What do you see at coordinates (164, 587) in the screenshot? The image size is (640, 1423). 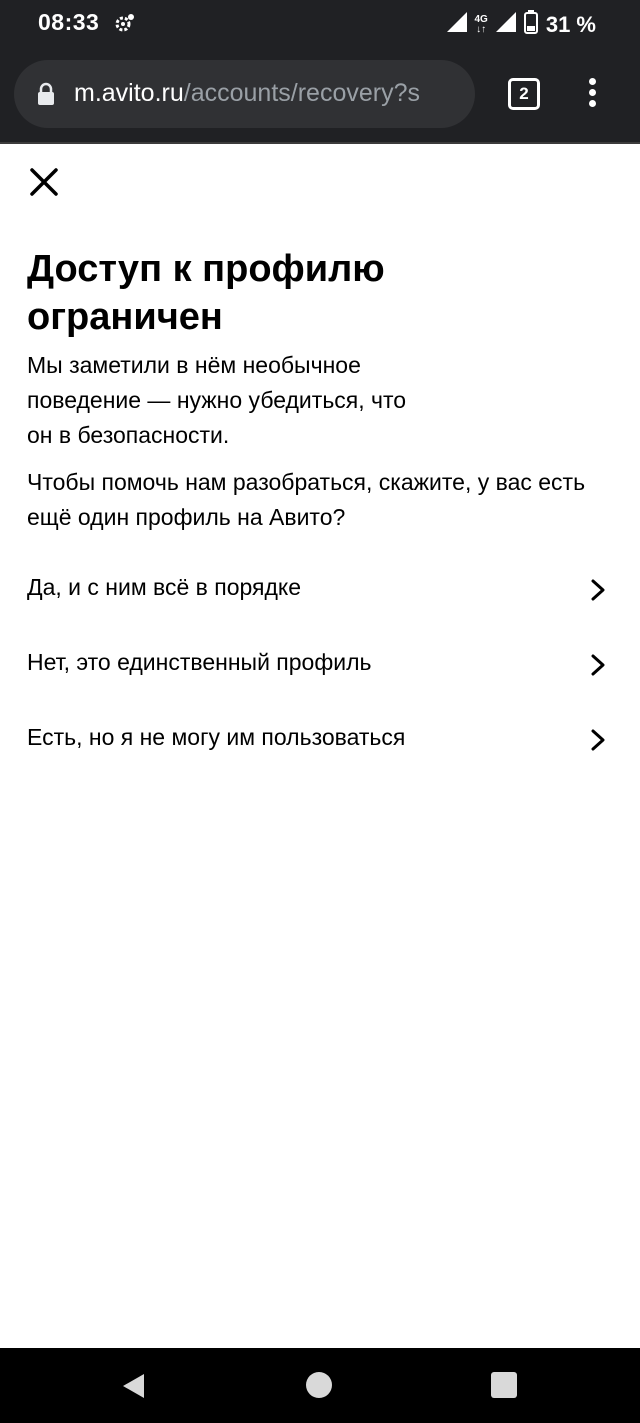 I see `option-label: Да, и с ним всё в порядке` at bounding box center [164, 587].